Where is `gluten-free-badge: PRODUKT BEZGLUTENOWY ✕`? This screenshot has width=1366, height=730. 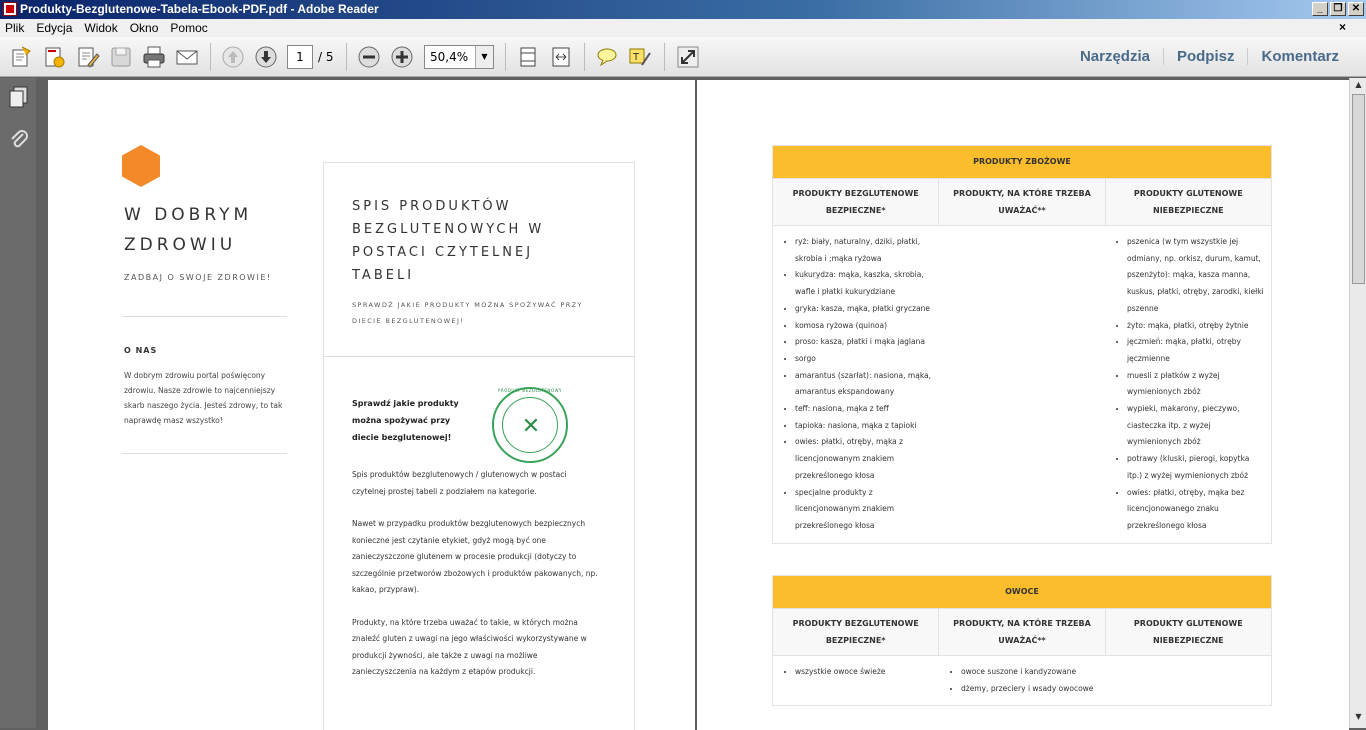
gluten-free-badge: PRODUKT BEZGLUTENOWY ✕ is located at coordinates (530, 425).